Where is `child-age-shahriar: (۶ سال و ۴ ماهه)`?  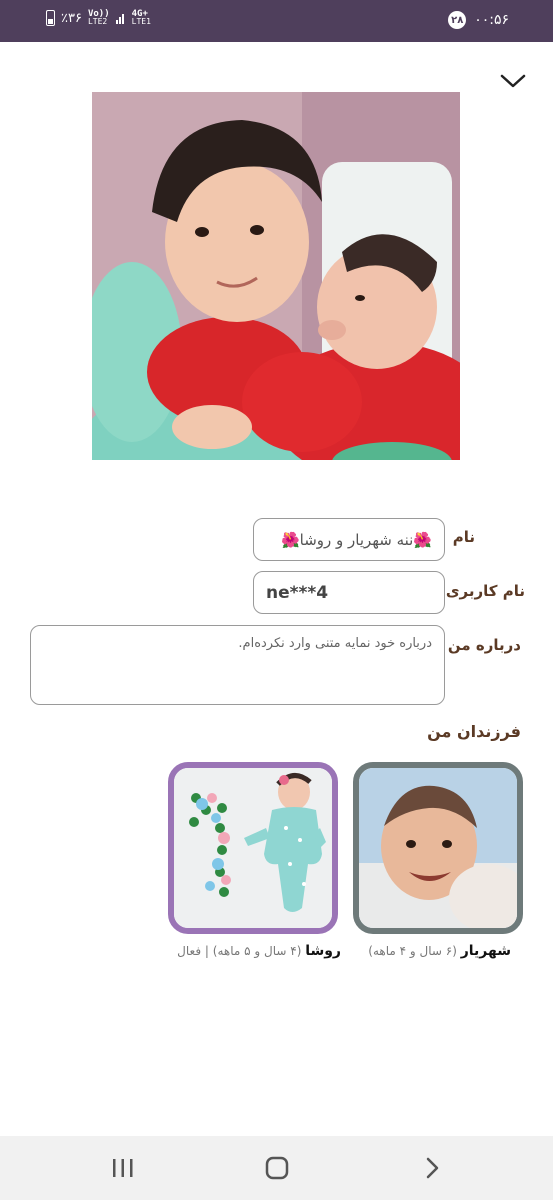
child-age-shahriar: (۶ سال و ۴ ماهه) is located at coordinates (412, 951).